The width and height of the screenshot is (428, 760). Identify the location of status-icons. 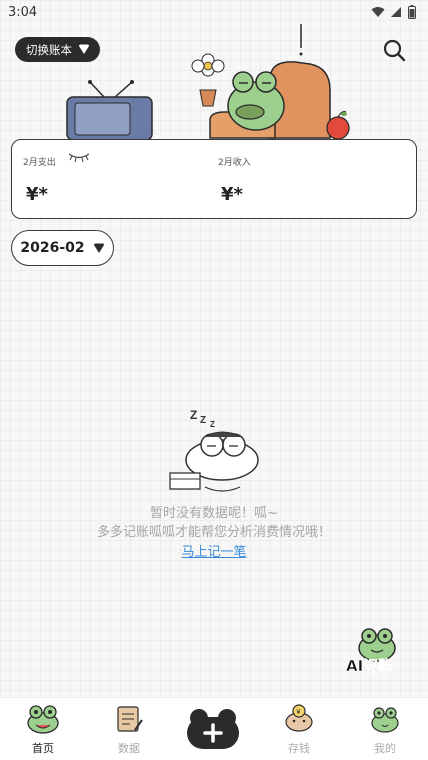
(393, 12).